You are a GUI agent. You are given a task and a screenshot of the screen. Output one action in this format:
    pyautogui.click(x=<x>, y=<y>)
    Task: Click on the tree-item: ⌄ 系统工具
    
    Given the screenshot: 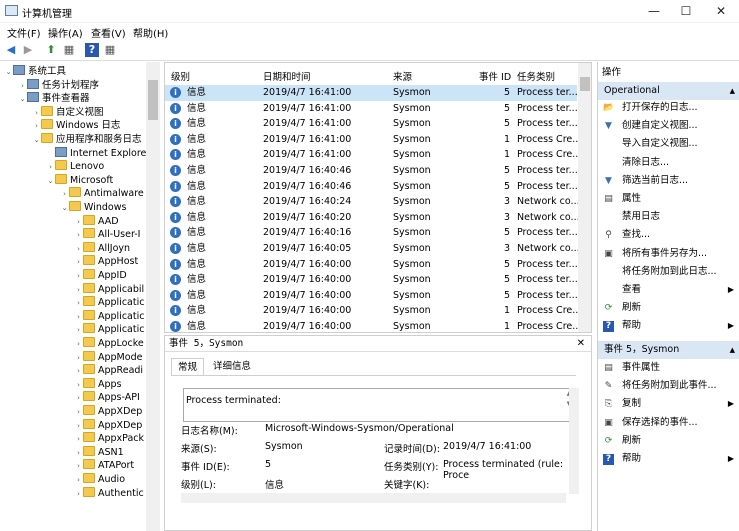 What is the action you would take?
    pyautogui.click(x=35, y=71)
    